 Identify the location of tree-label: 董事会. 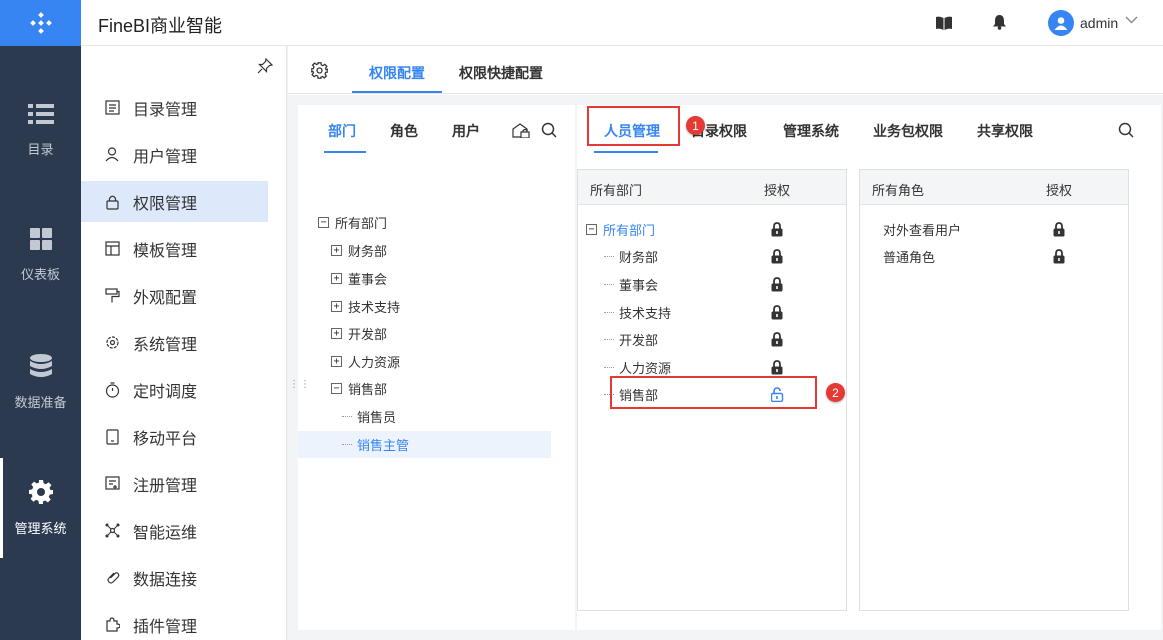
(368, 279).